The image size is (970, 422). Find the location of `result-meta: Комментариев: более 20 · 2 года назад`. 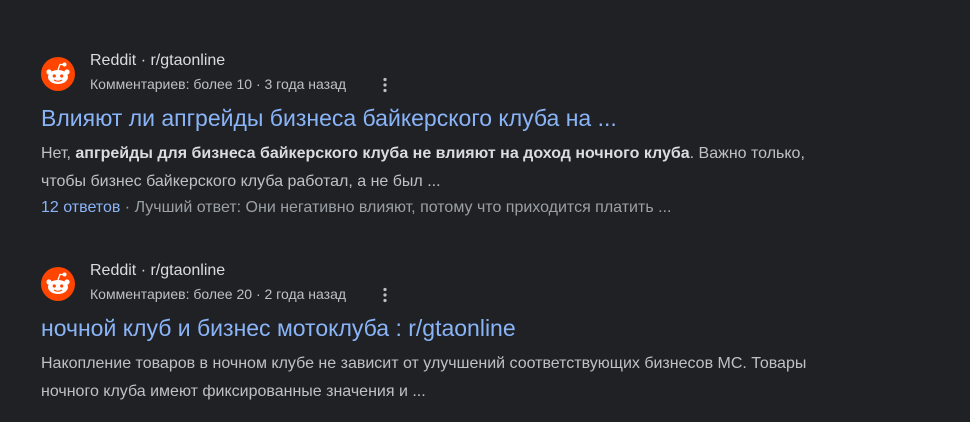

result-meta: Комментариев: более 20 · 2 года назад is located at coordinates (218, 294).